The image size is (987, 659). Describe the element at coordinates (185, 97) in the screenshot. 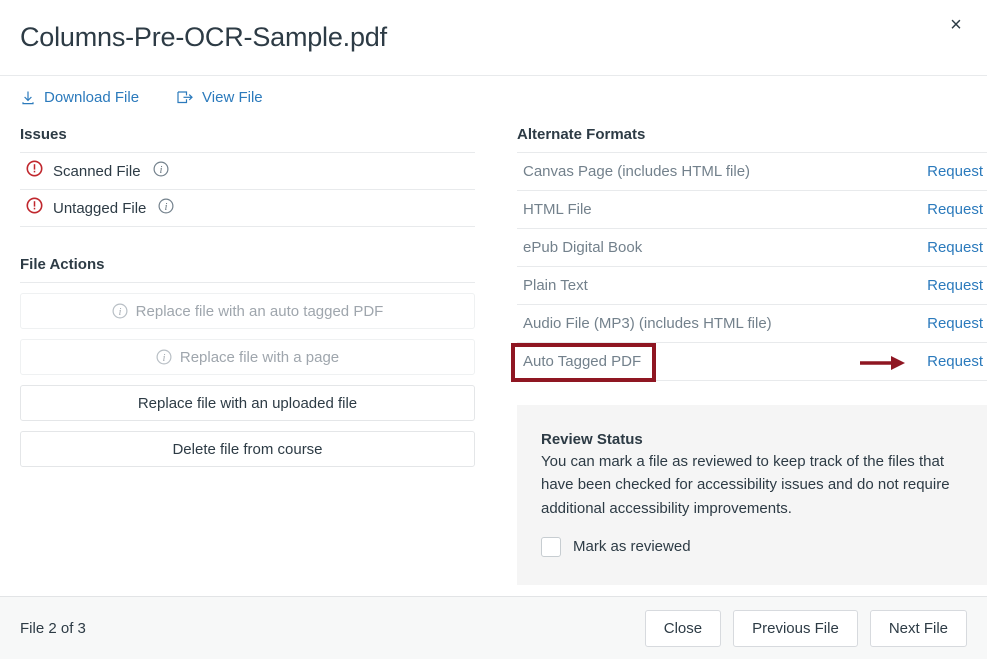

I see `external-view-icon` at that location.